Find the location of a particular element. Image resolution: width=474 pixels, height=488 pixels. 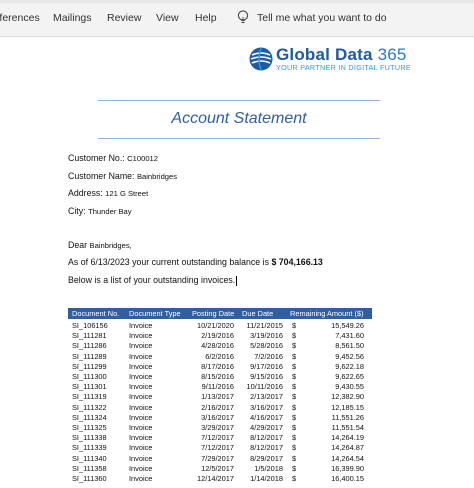

cell-document-no: SI_111322 is located at coordinates (89, 407).